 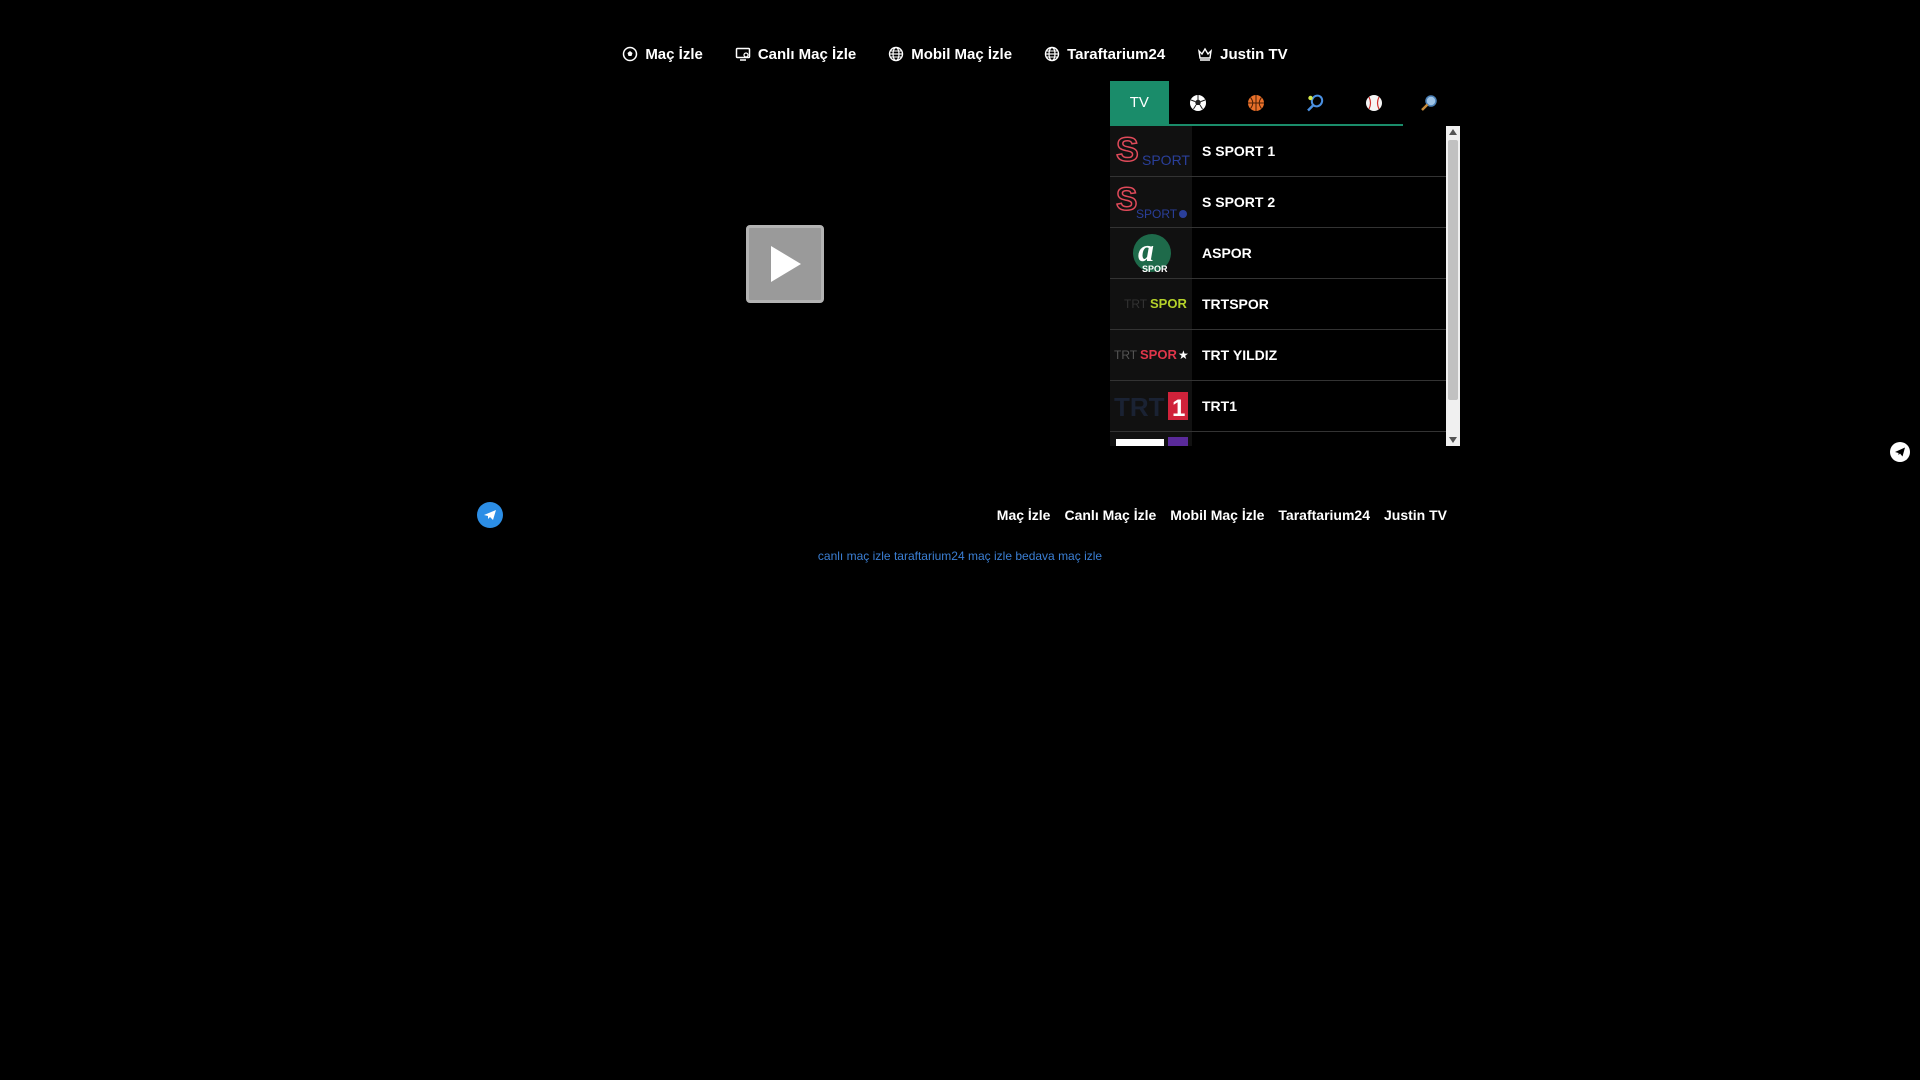 I want to click on seo-link: maç izle, so click(x=990, y=556).